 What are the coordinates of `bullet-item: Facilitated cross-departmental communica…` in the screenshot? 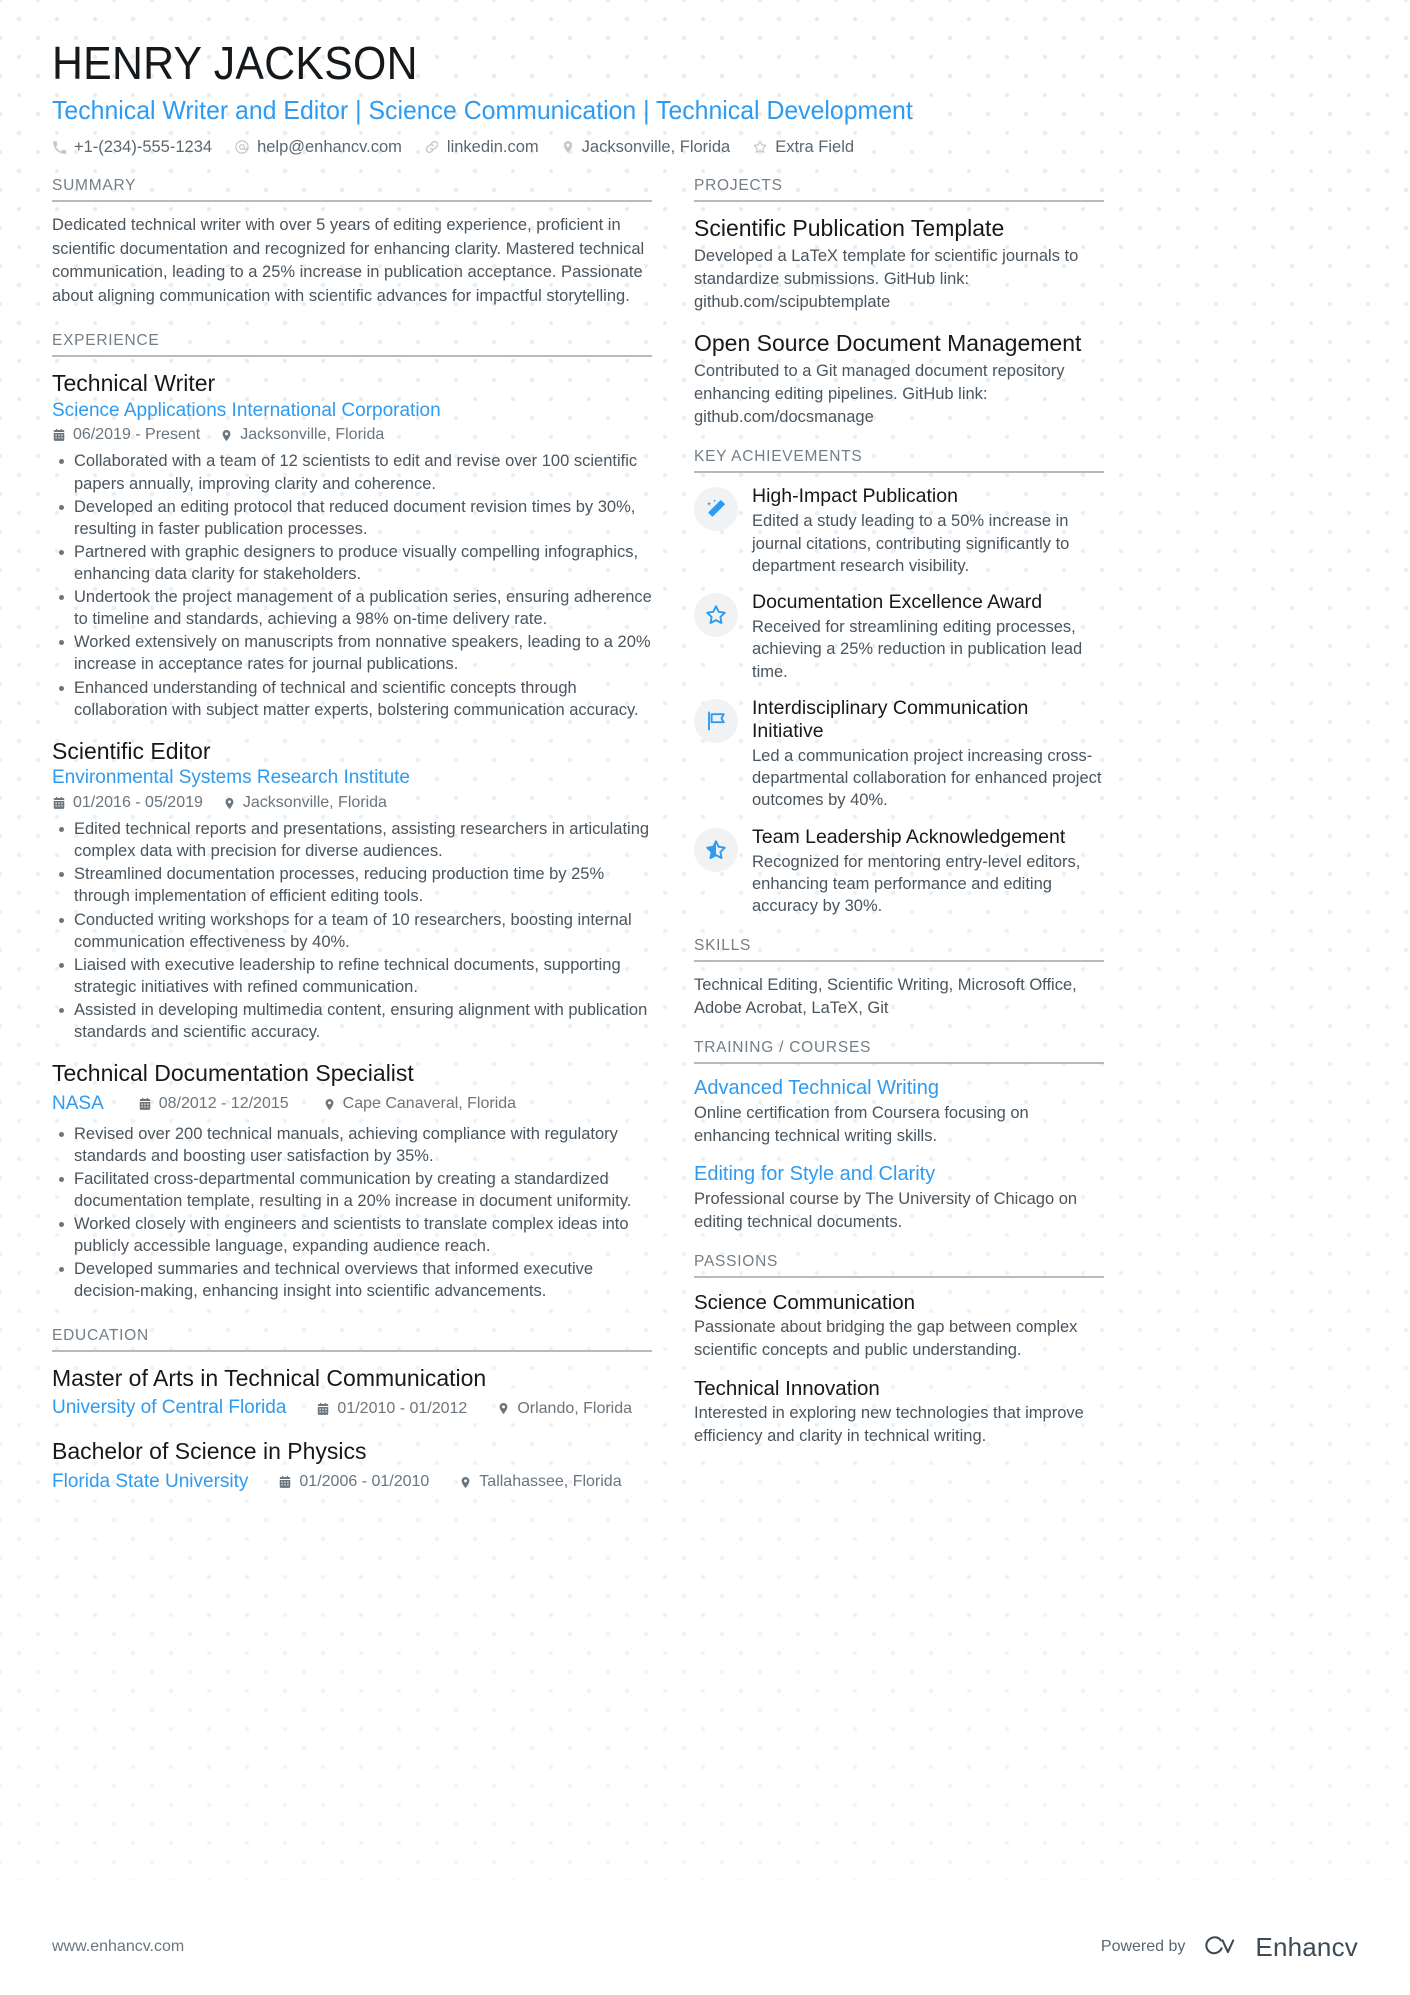 It's located at (352, 1190).